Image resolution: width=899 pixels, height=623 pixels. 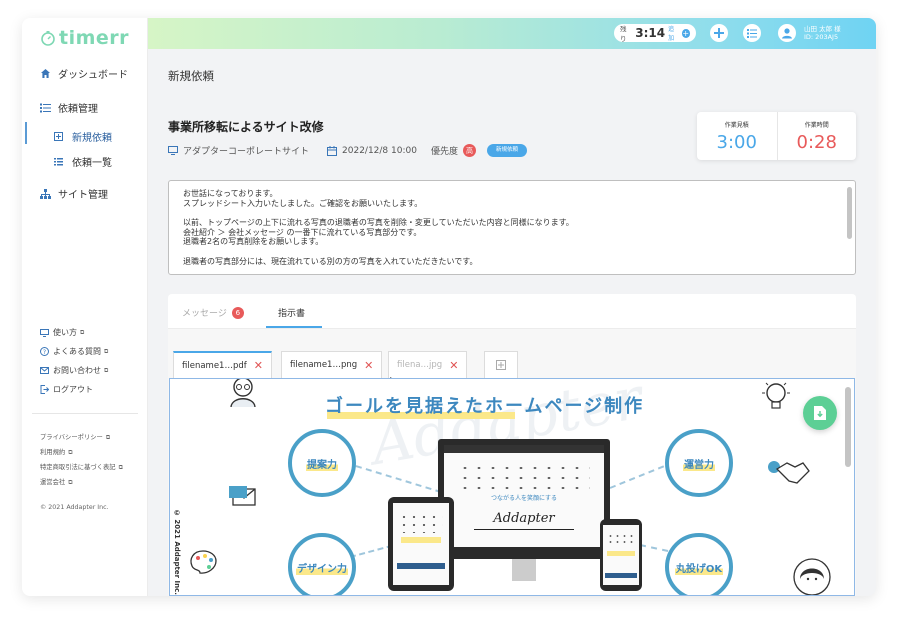 I want to click on logout-link: ログアウト, so click(x=66, y=389).